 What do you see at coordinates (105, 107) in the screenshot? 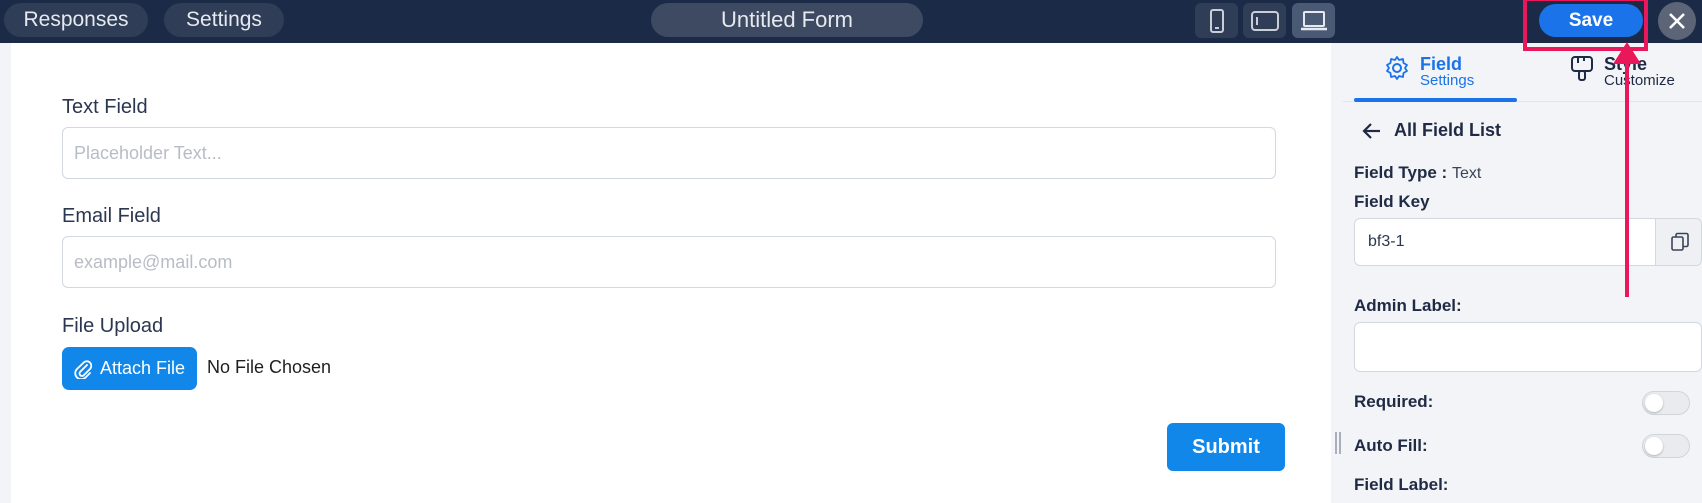
I see `text-field-label: Text Field` at bounding box center [105, 107].